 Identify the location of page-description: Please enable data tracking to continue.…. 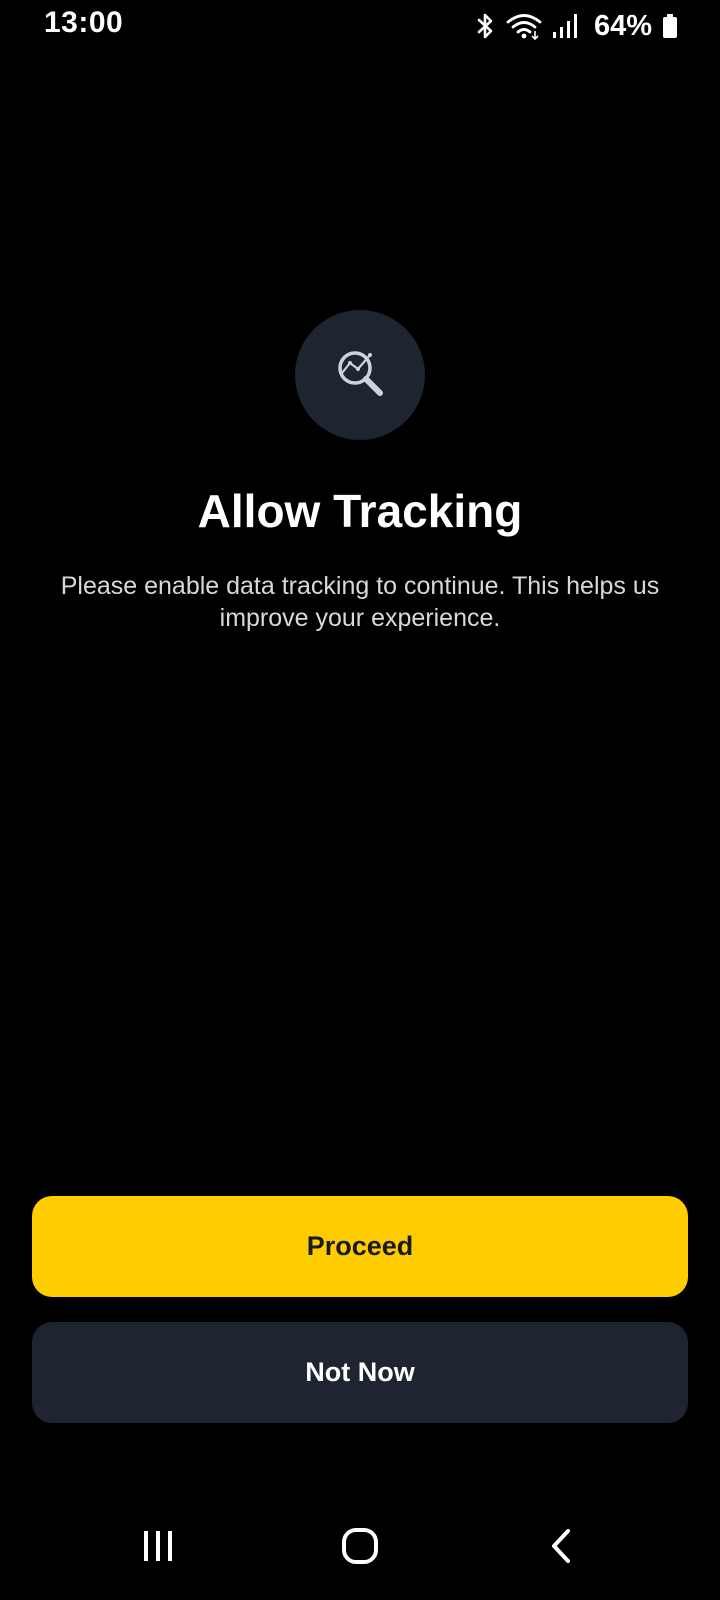
(360, 602).